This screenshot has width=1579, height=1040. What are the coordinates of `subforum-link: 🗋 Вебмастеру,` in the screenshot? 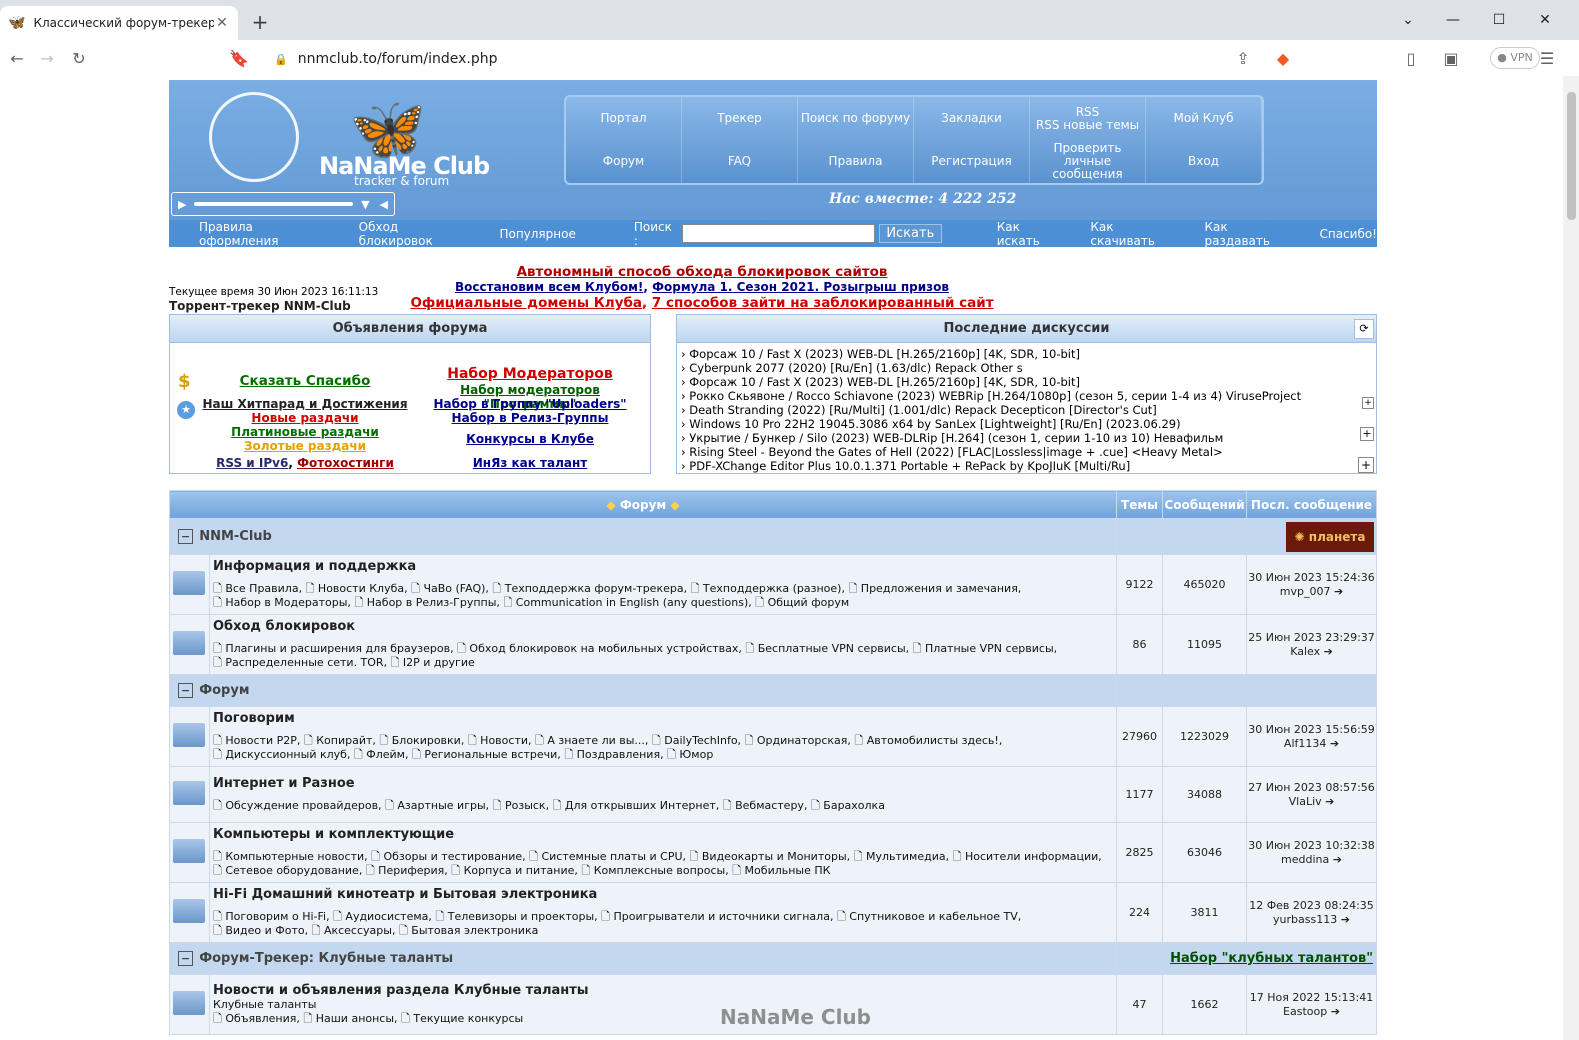 It's located at (767, 805).